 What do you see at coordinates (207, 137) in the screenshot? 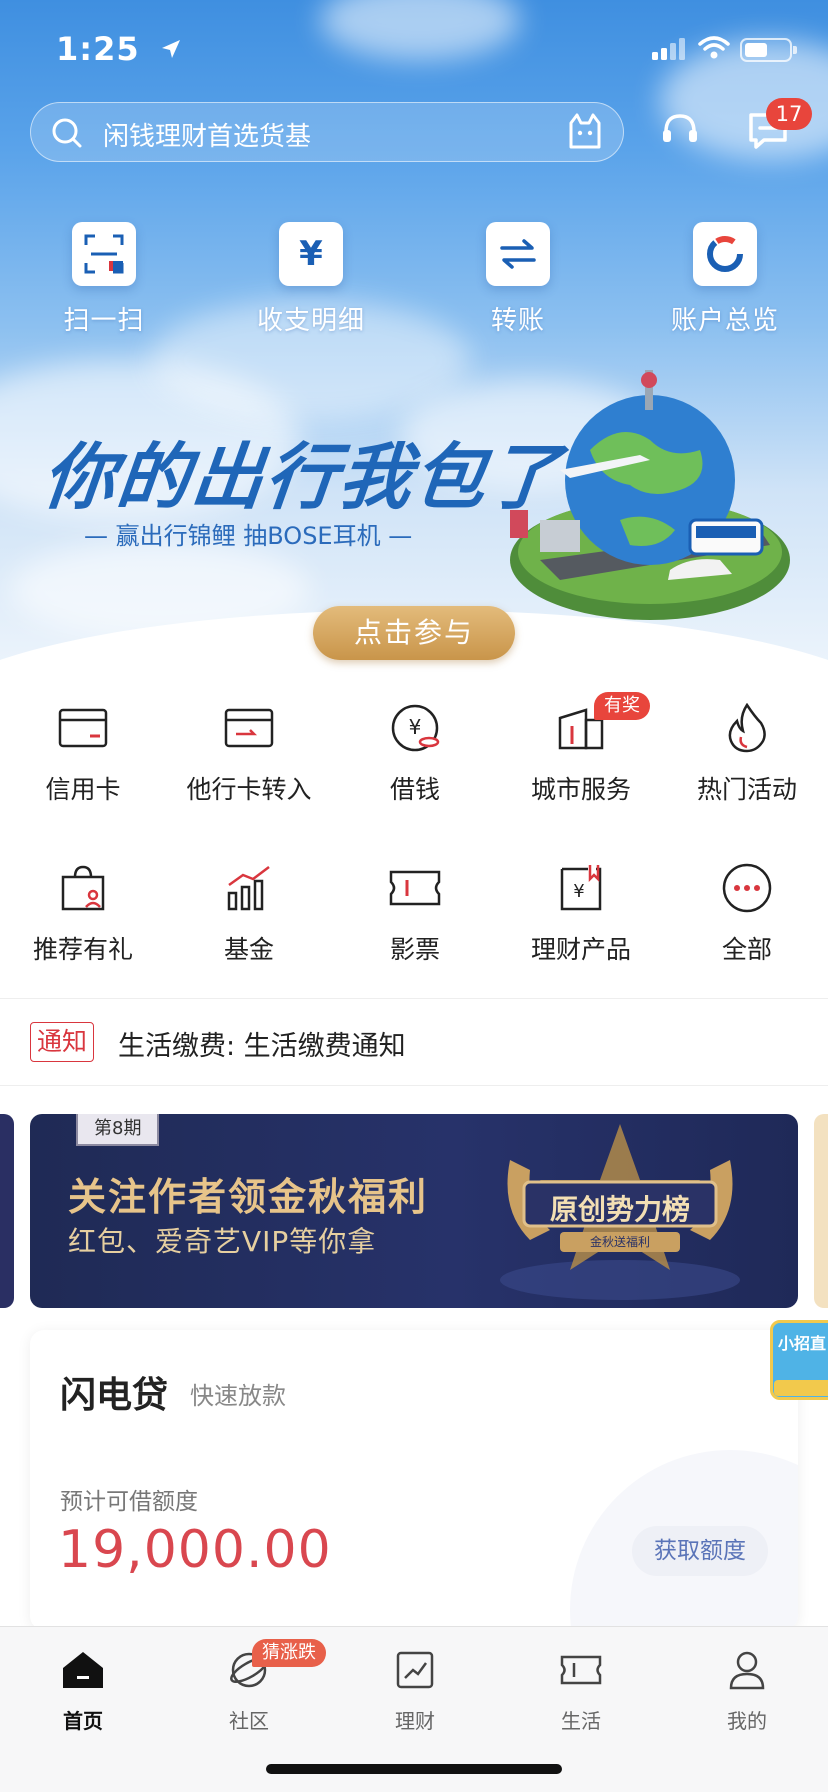
I see `search-placeholder: 闲钱理财首选货基` at bounding box center [207, 137].